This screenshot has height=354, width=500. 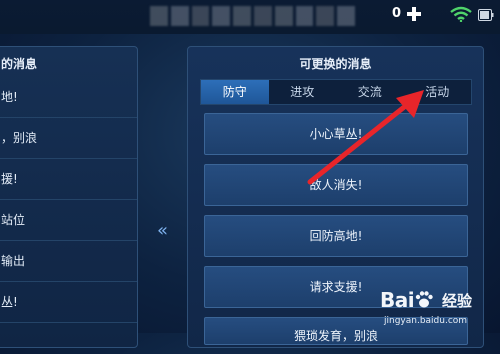 What do you see at coordinates (335, 64) in the screenshot?
I see `right-panel-title: 可更换的消息` at bounding box center [335, 64].